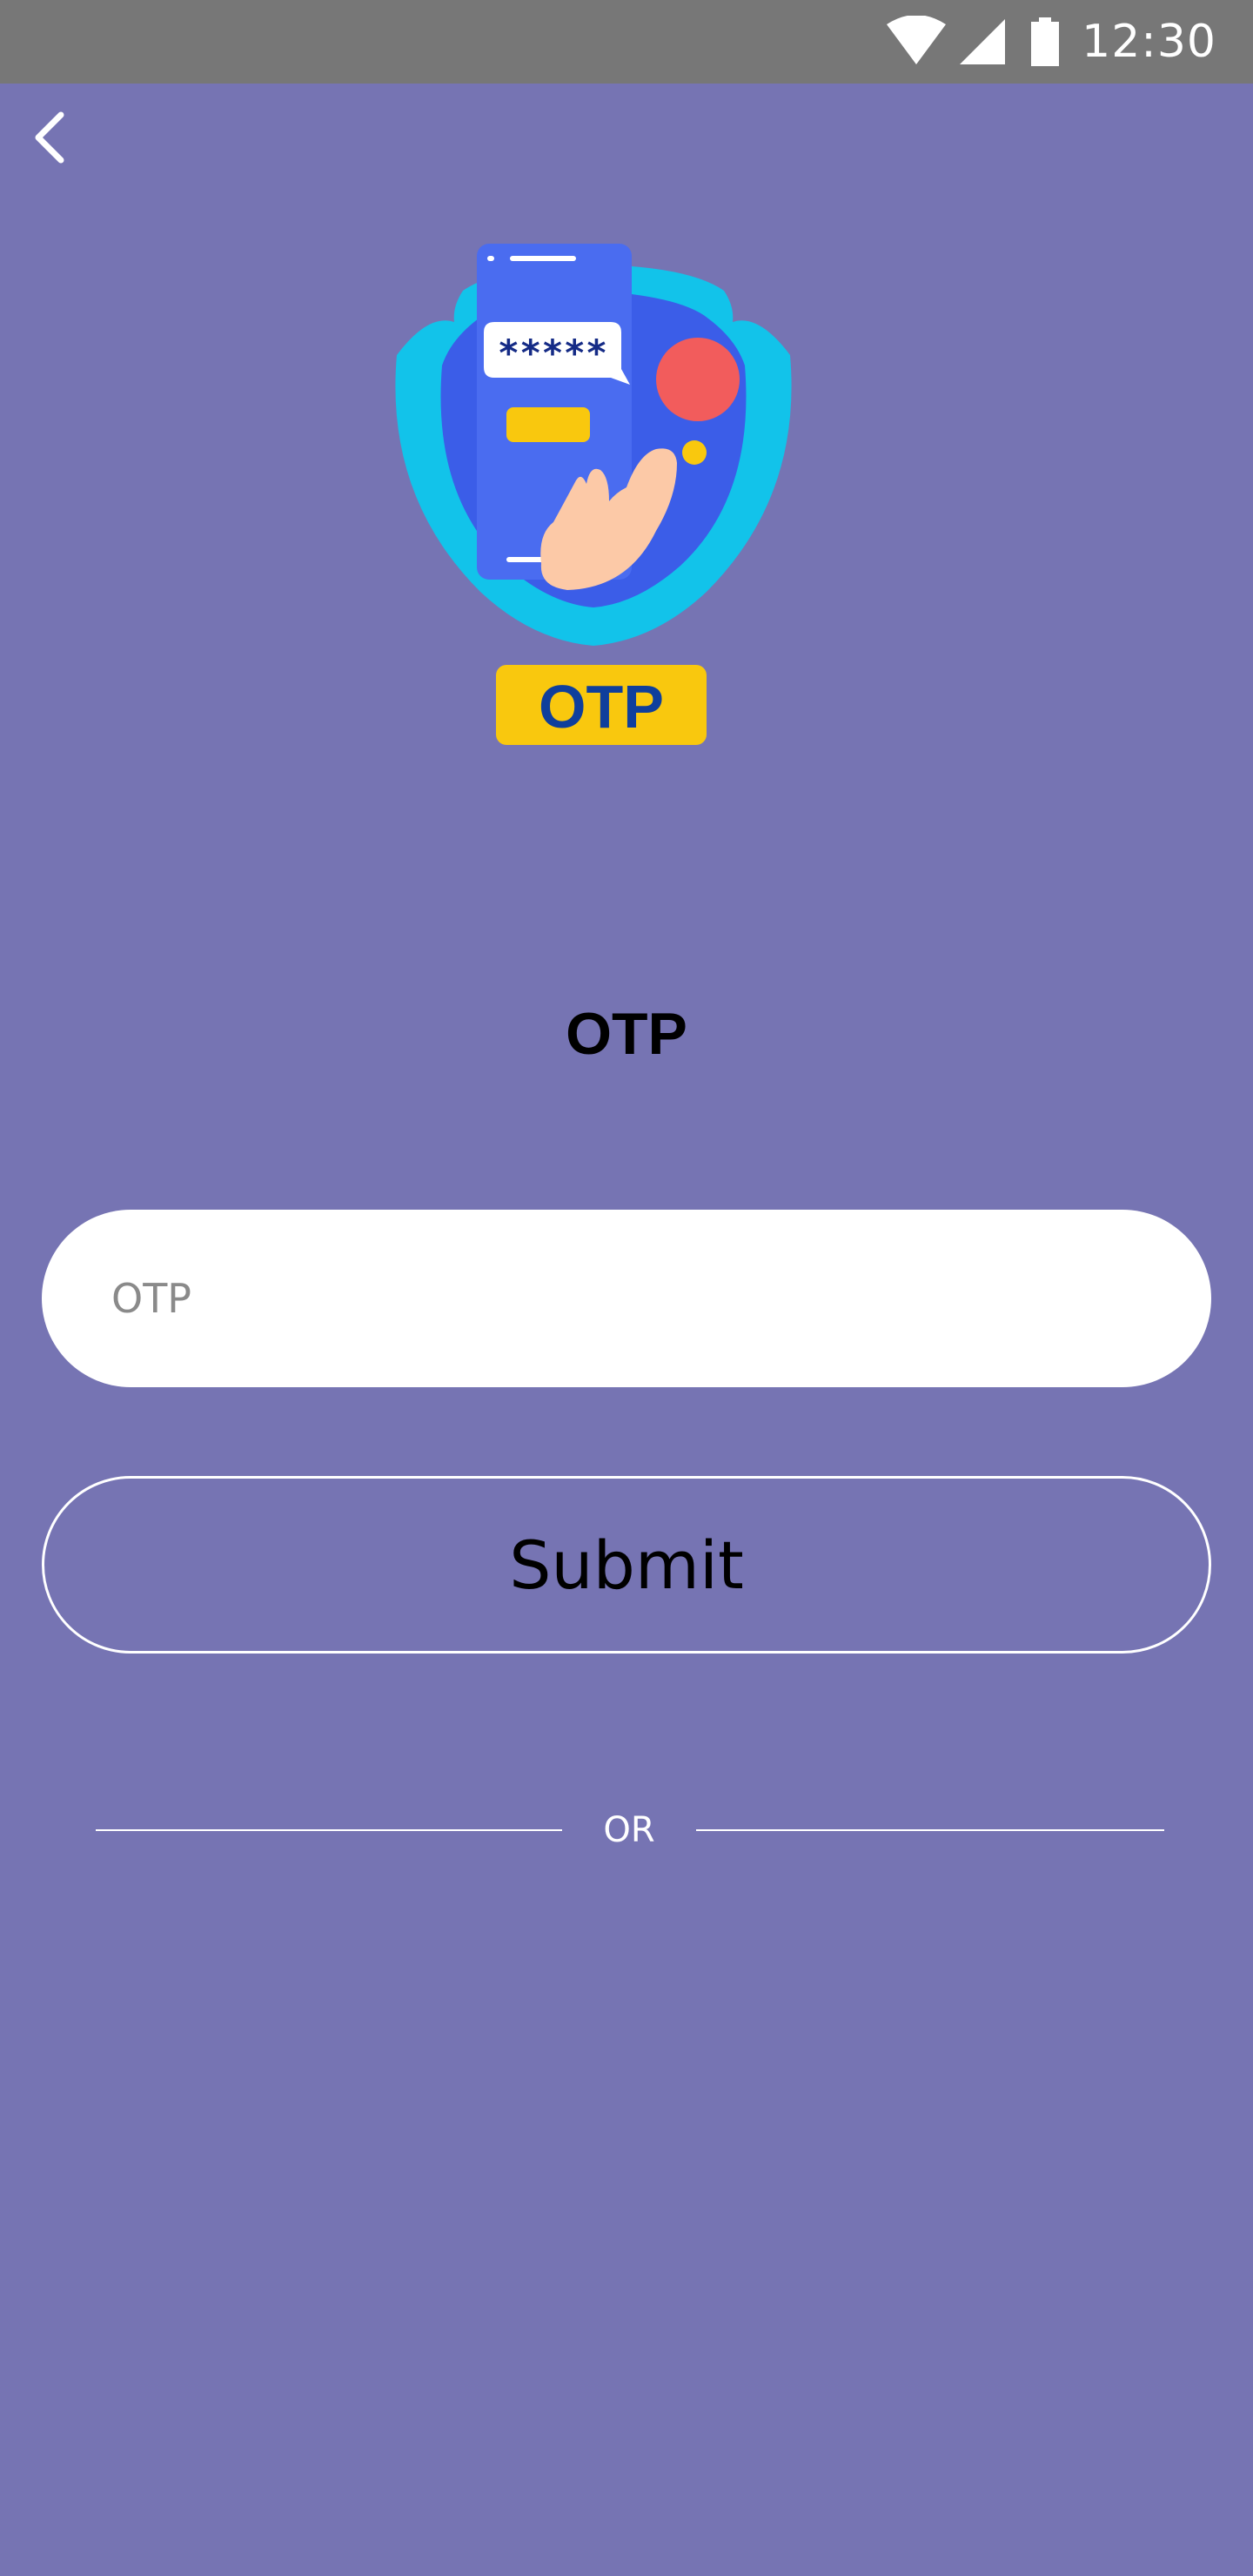 The height and width of the screenshot is (2576, 1253). What do you see at coordinates (1069, 42) in the screenshot?
I see `status-icons: 12:30` at bounding box center [1069, 42].